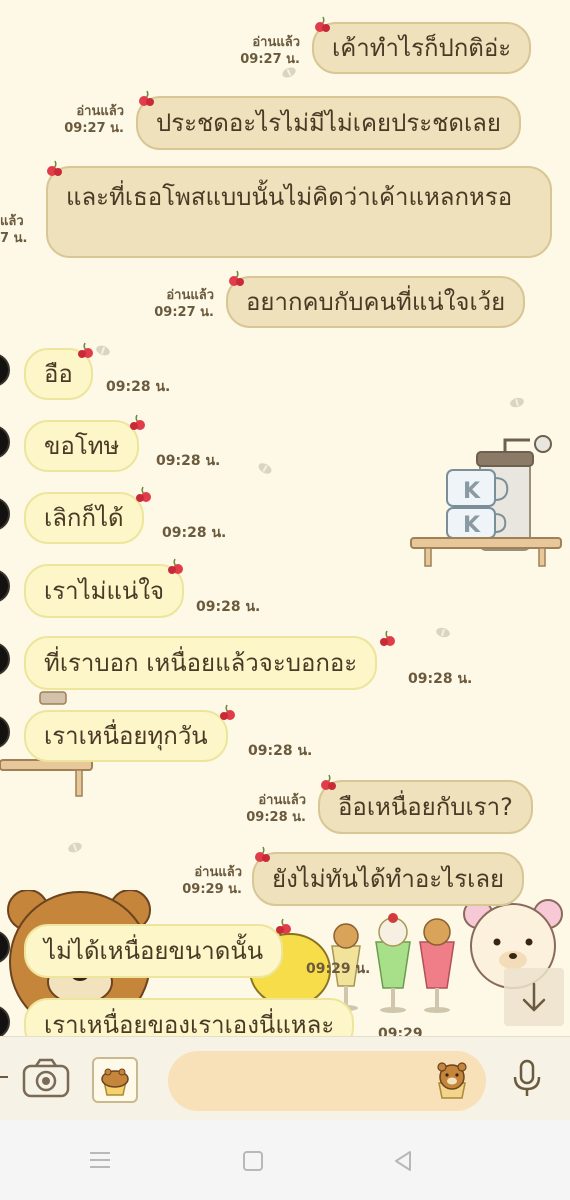 This screenshot has height=1200, width=570. I want to click on sent-message-bubble: ยังไม่ทันได้ทำอะไรเลย, so click(388, 879).